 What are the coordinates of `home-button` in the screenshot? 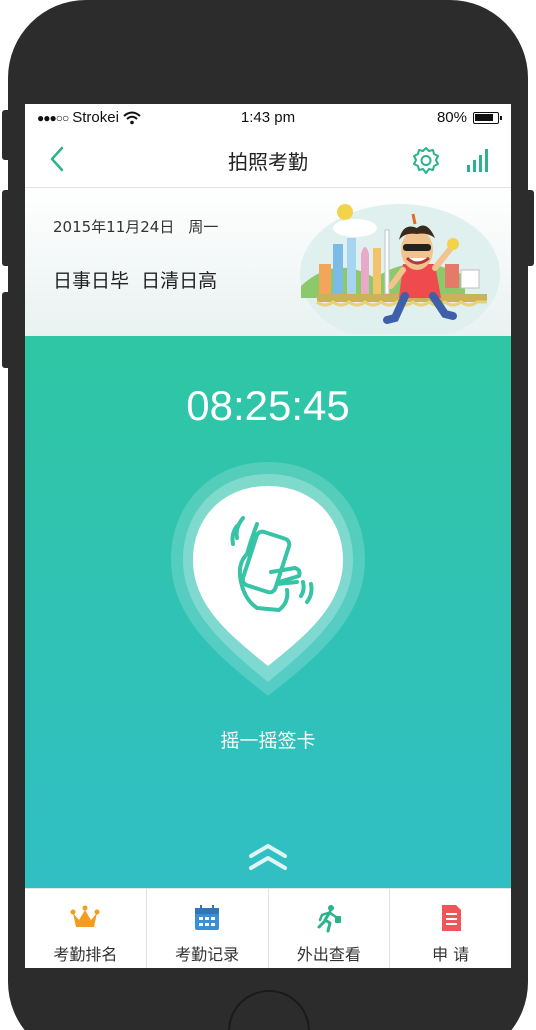 It's located at (269, 1010).